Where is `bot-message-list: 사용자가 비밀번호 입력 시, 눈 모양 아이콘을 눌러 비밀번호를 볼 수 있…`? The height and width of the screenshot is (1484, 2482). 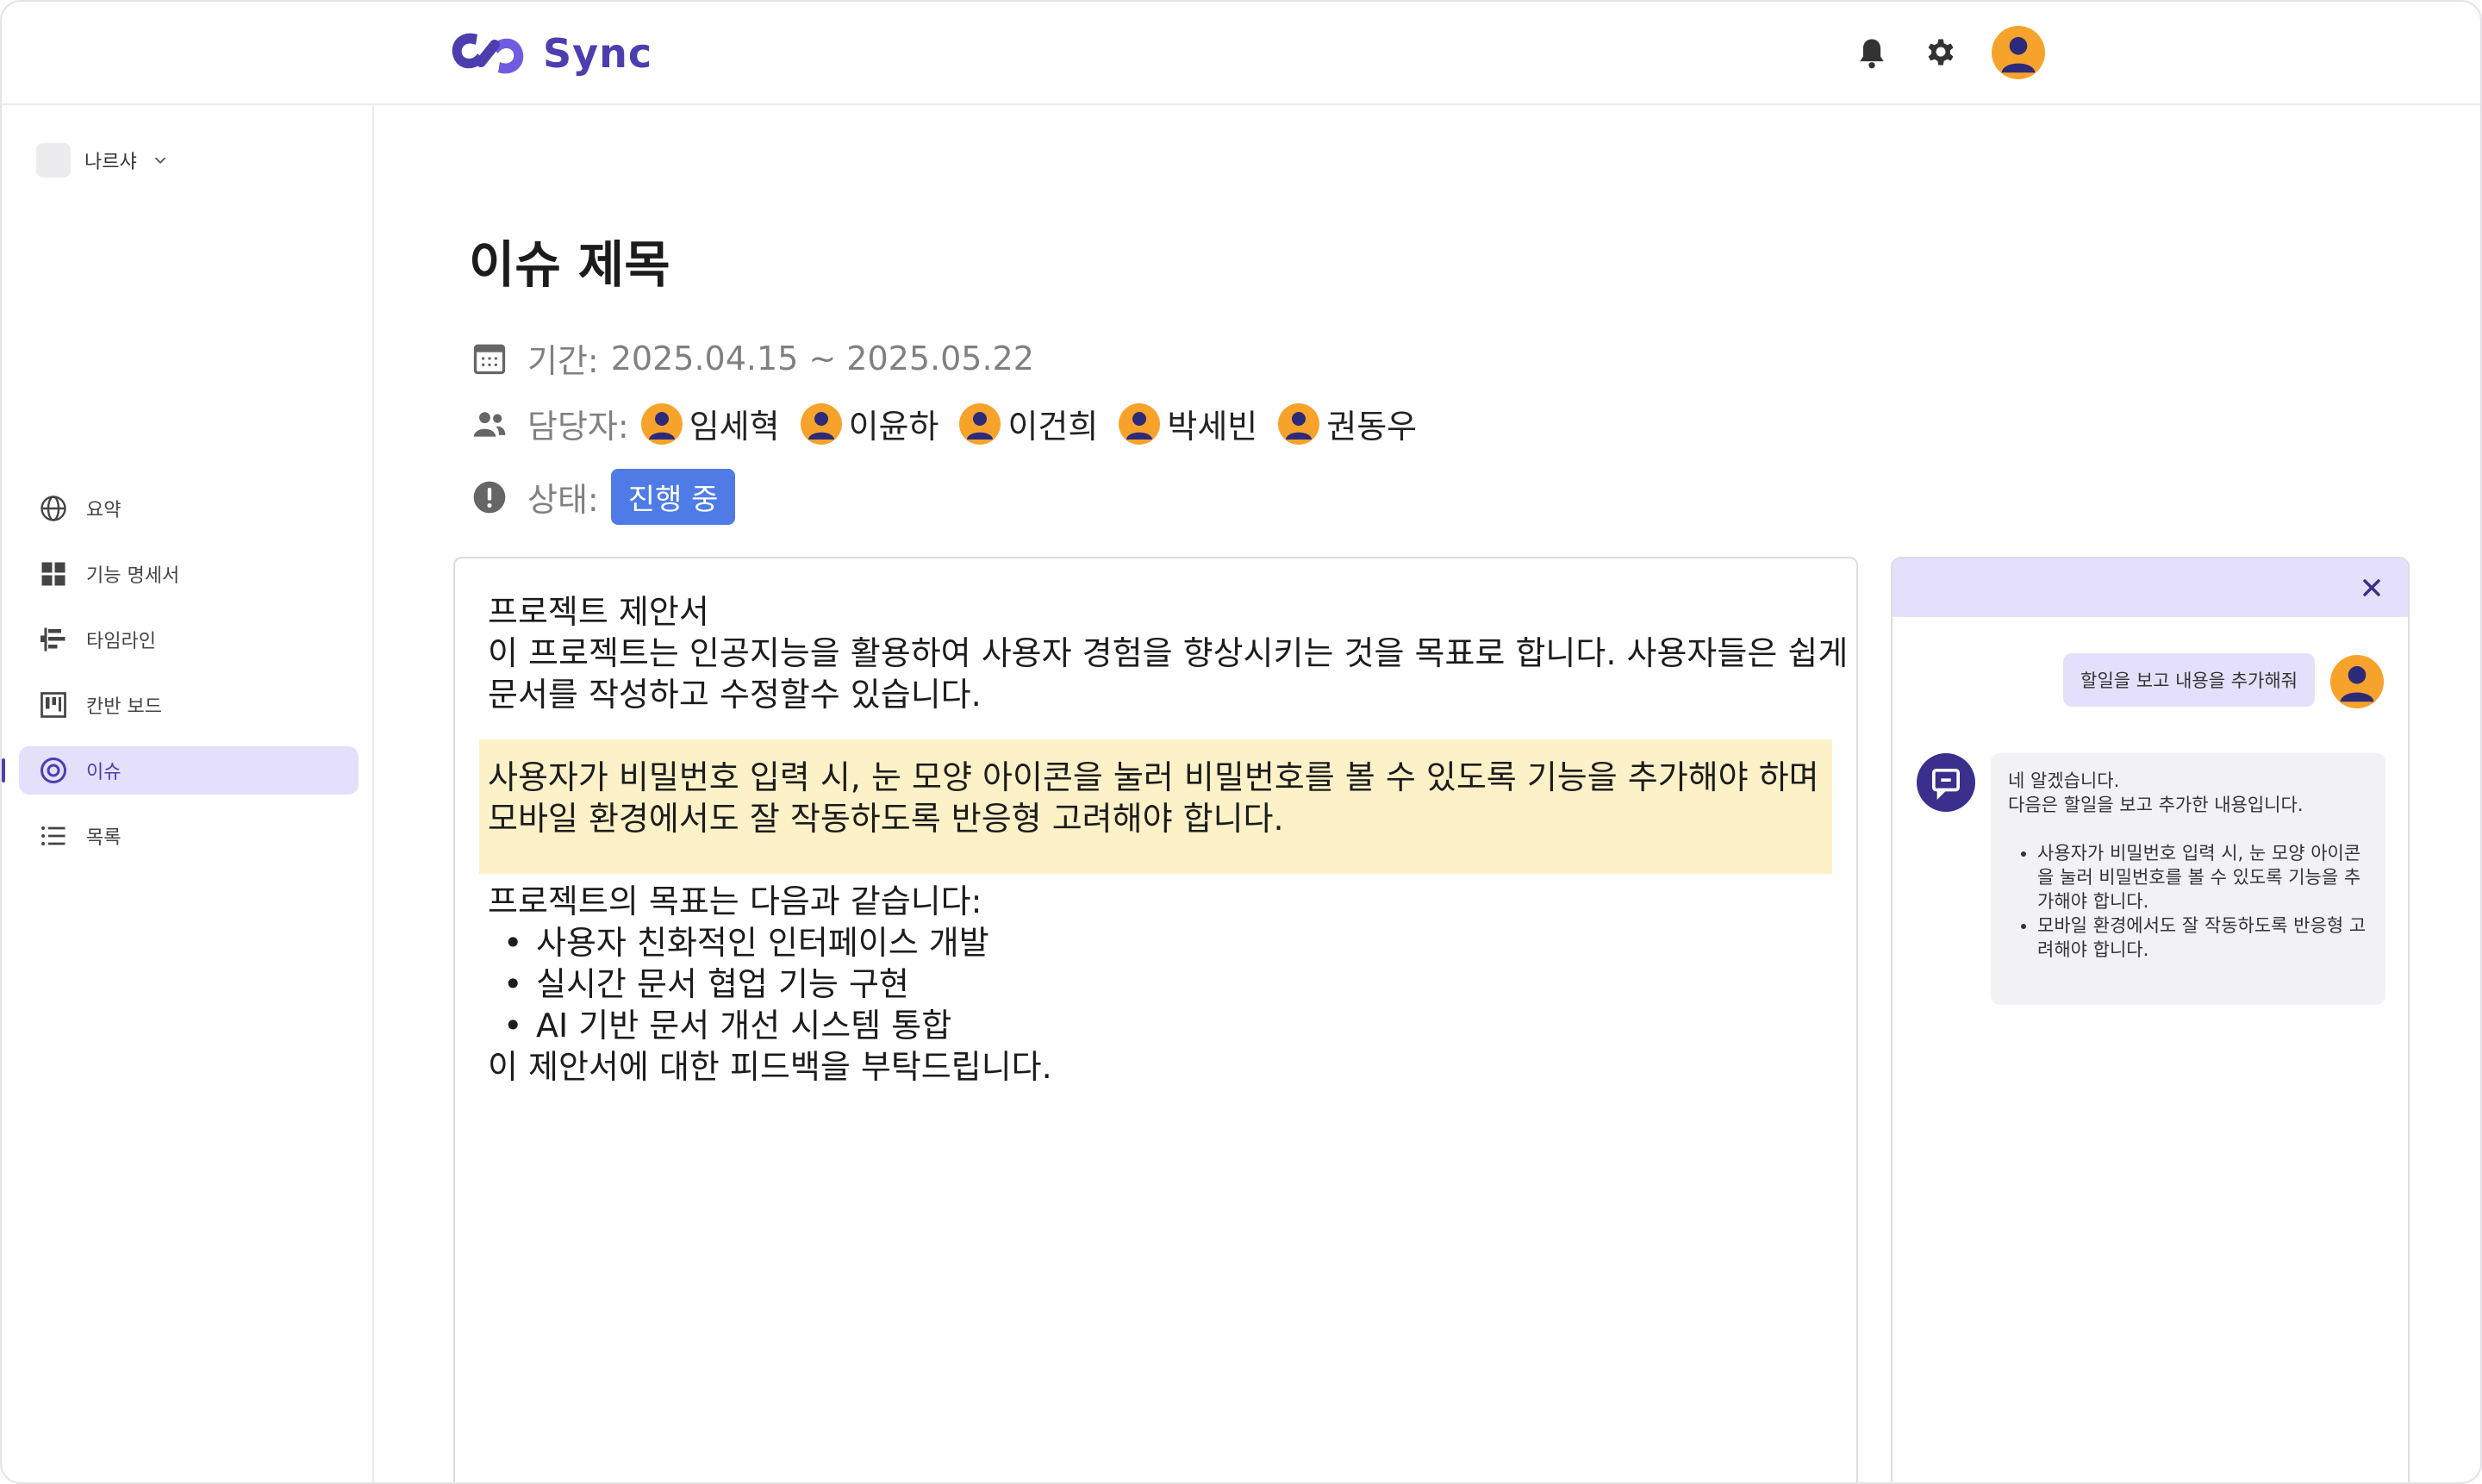
bot-message-list: 사용자가 비밀번호 입력 시, 눈 모양 아이콘을 눌러 비밀번호를 볼 수 있… is located at coordinates (2188, 902).